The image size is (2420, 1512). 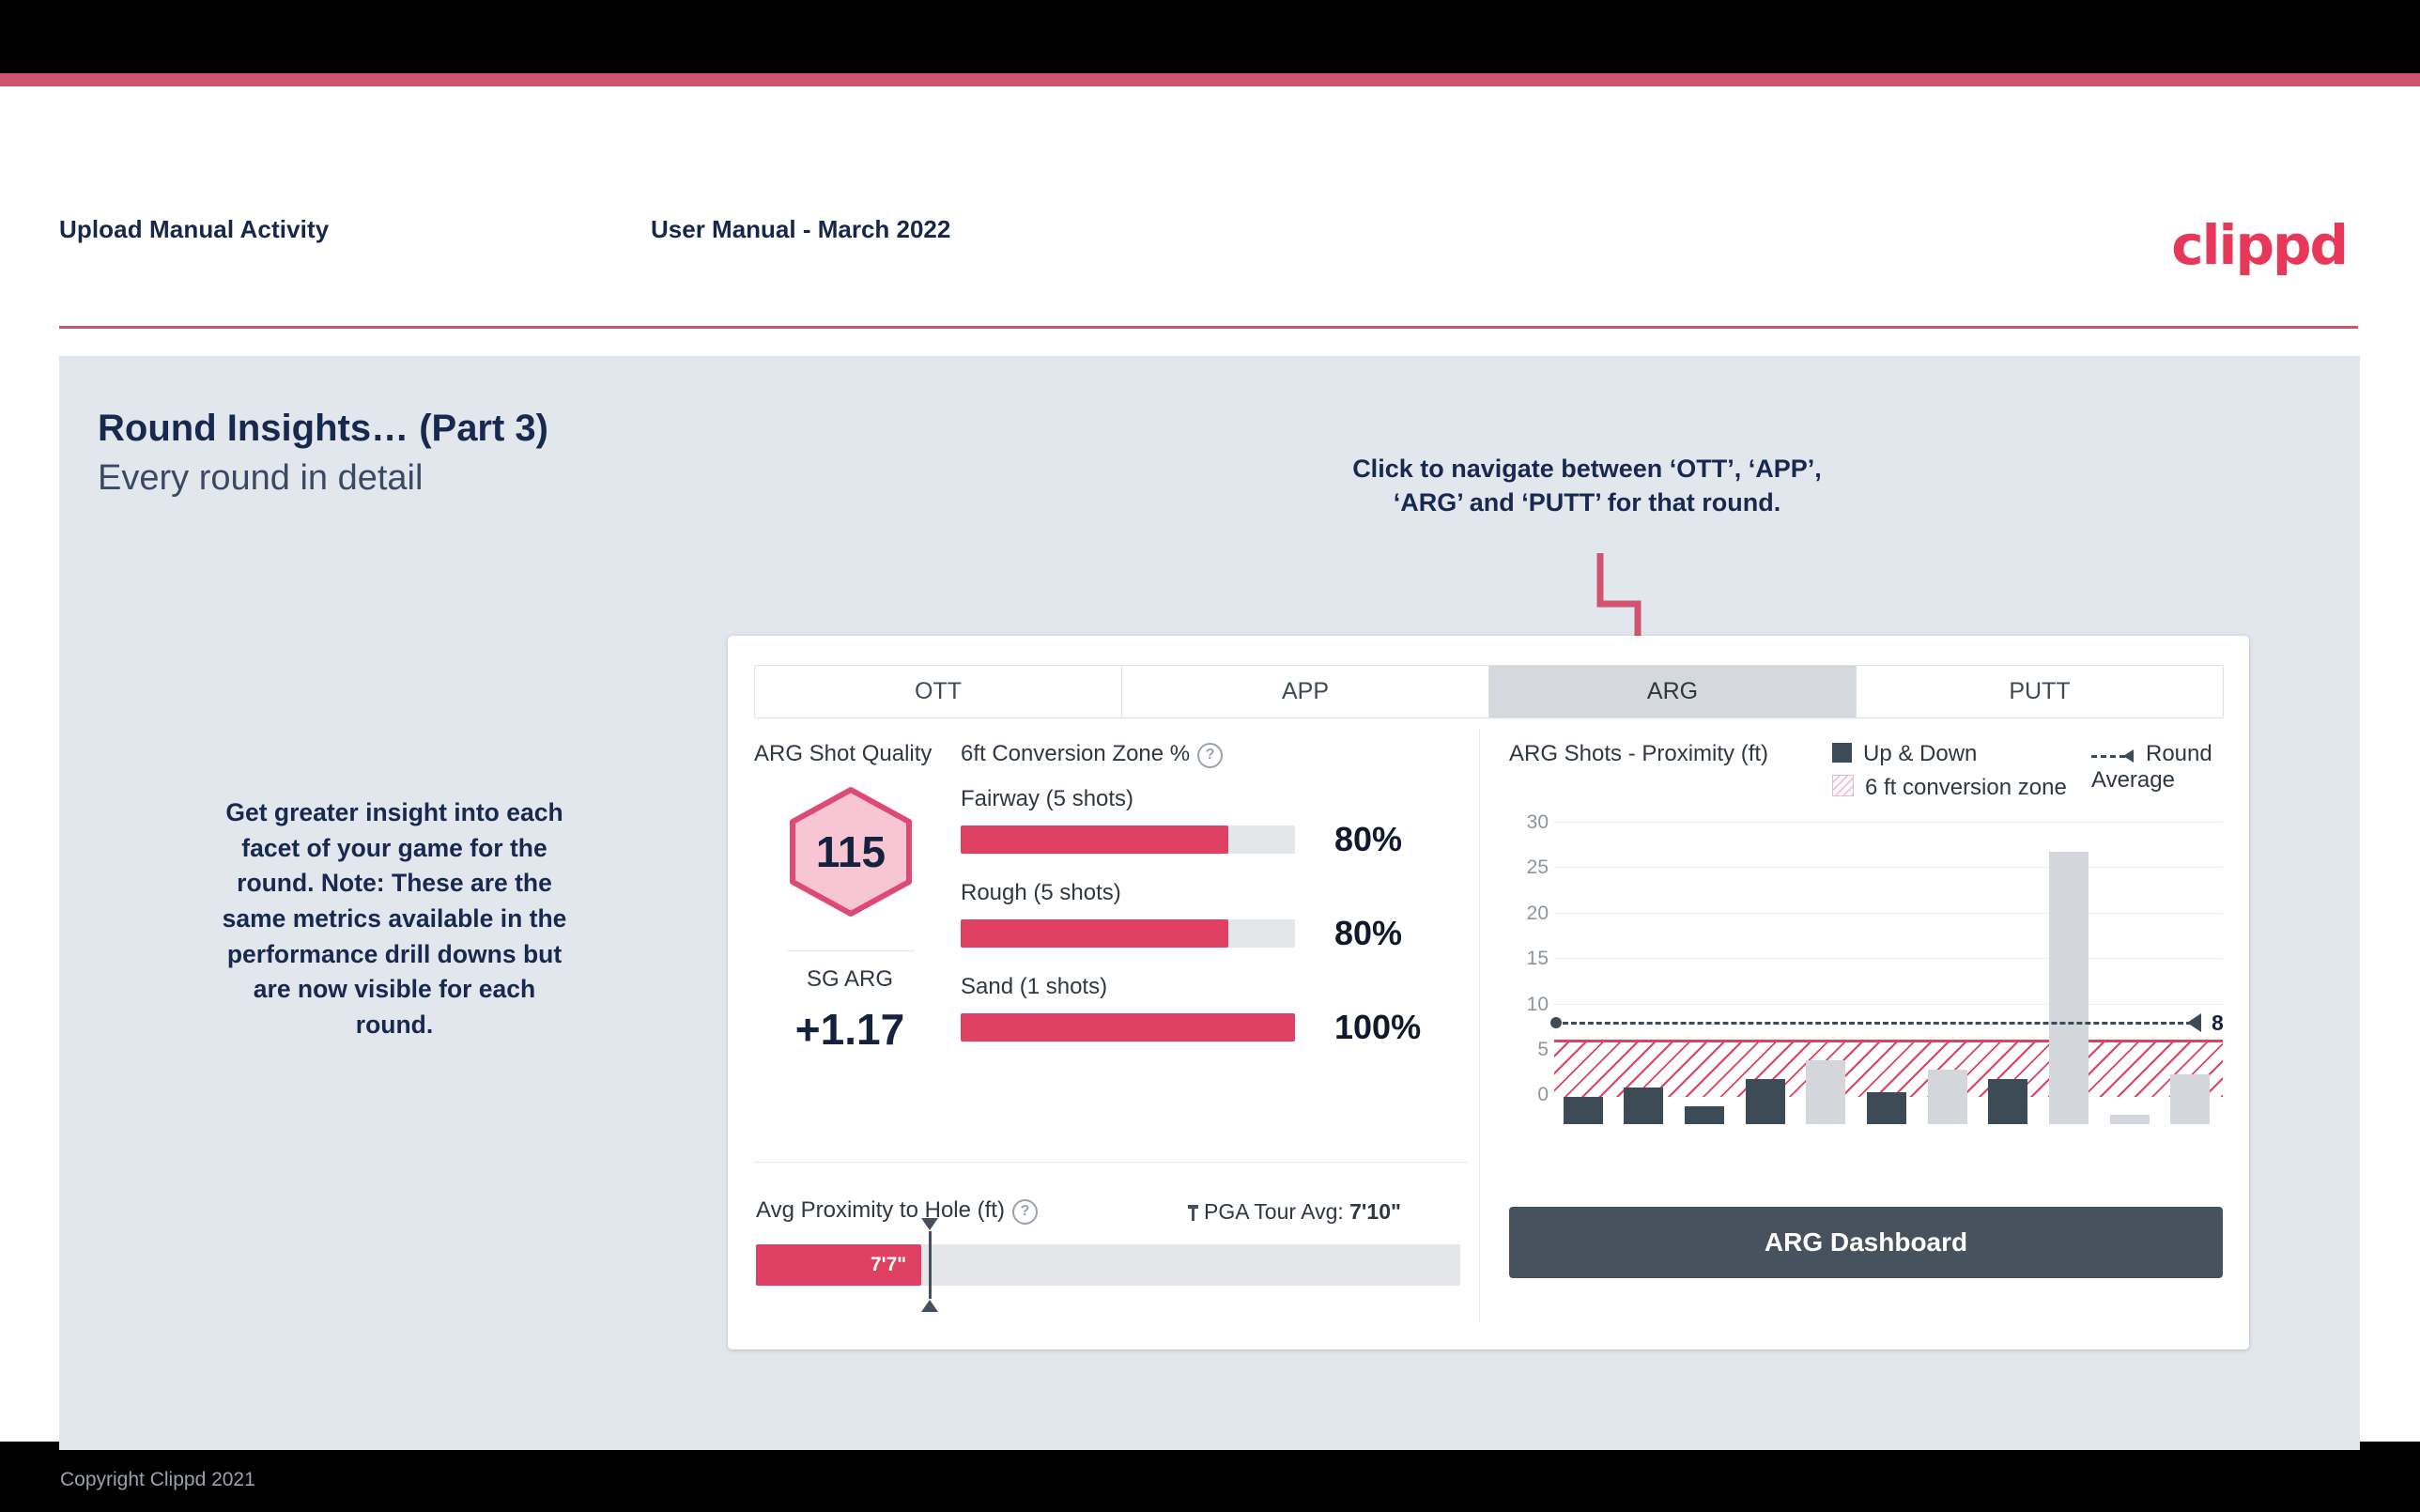 I want to click on shot-quality-label: ARG Shot Quality, so click(x=843, y=754).